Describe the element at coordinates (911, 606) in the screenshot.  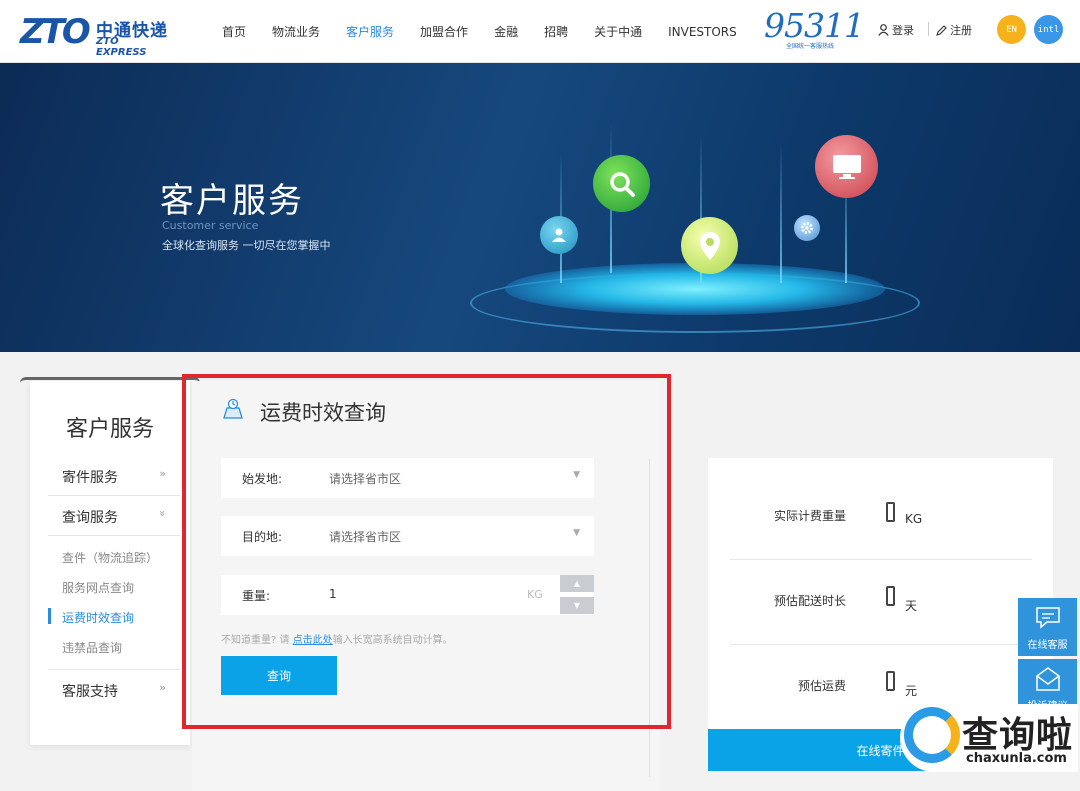
I see `result-unit-duration: 天` at that location.